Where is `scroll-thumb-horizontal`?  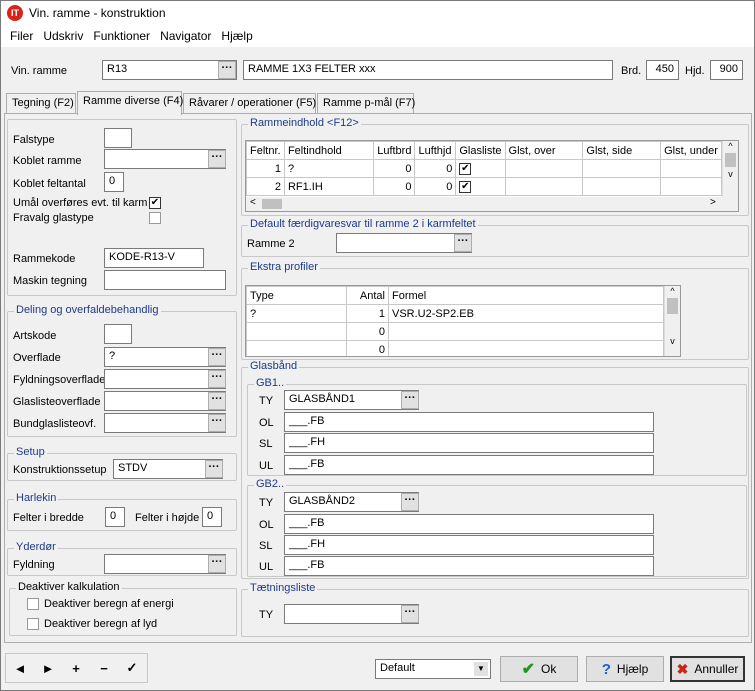 scroll-thumb-horizontal is located at coordinates (272, 204).